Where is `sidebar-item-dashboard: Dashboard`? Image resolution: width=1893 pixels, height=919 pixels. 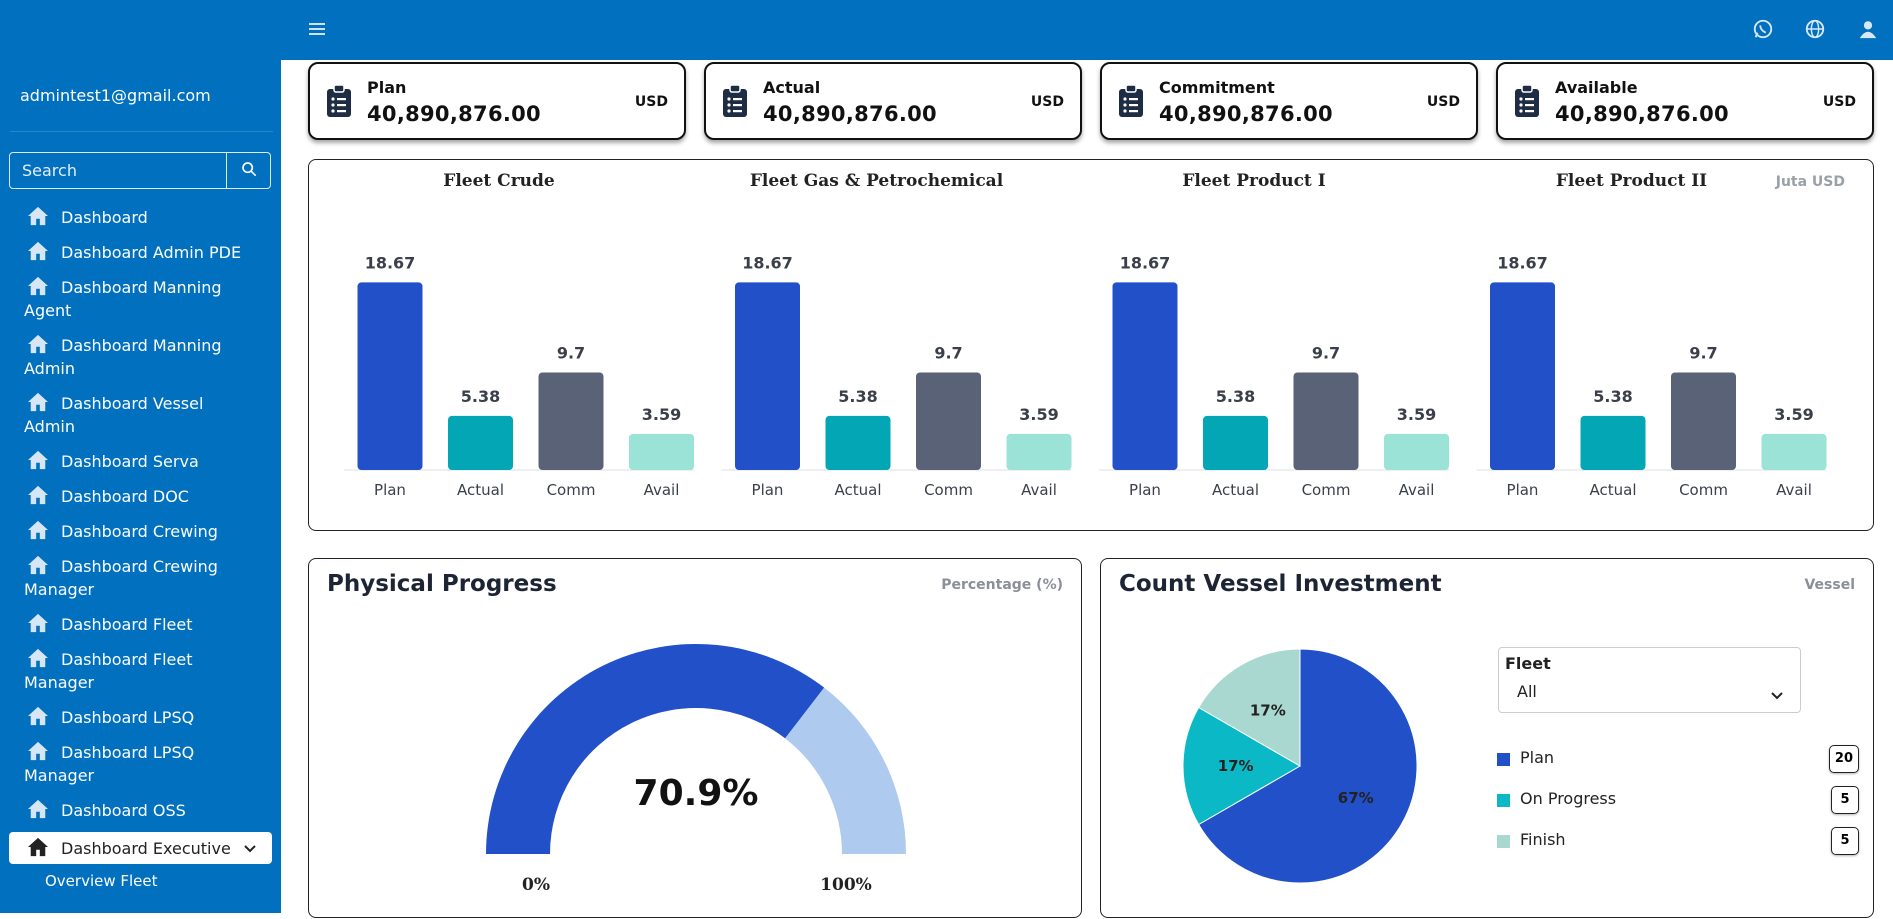
sidebar-item-dashboard: Dashboard is located at coordinates (140, 217).